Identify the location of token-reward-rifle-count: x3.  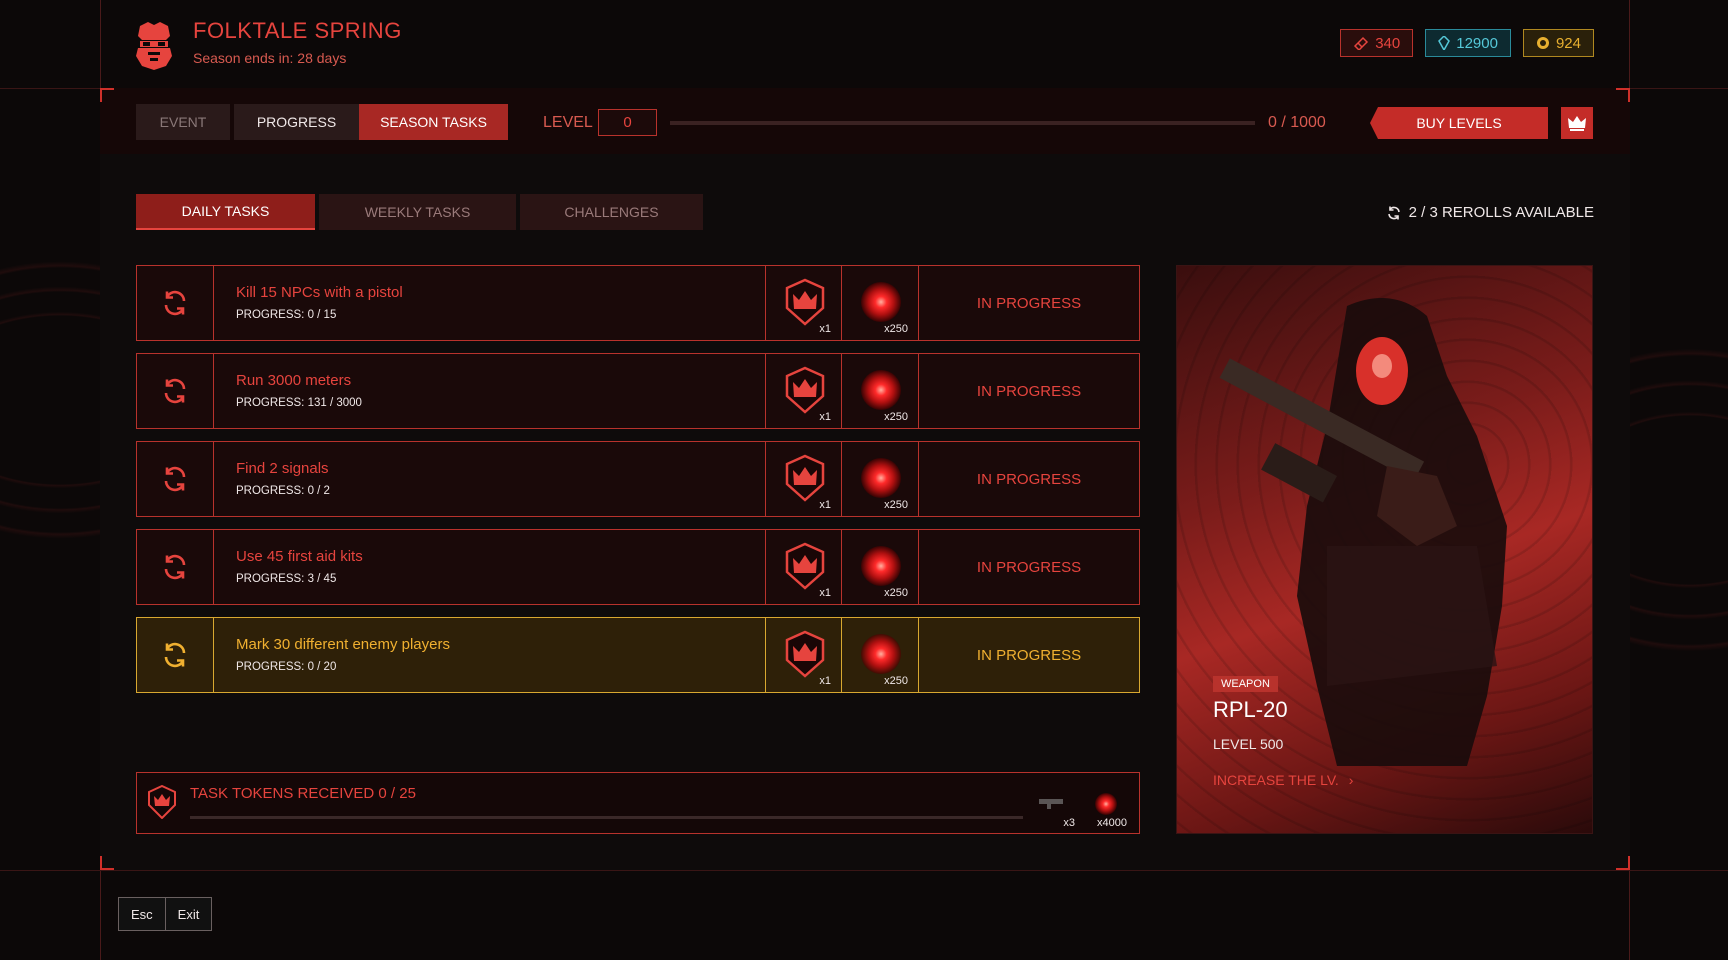
(1069, 823).